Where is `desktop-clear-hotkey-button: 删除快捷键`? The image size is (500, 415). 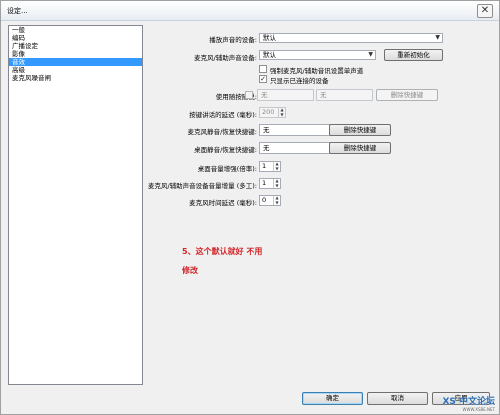
desktop-clear-hotkey-button: 删除快捷键 is located at coordinates (360, 148).